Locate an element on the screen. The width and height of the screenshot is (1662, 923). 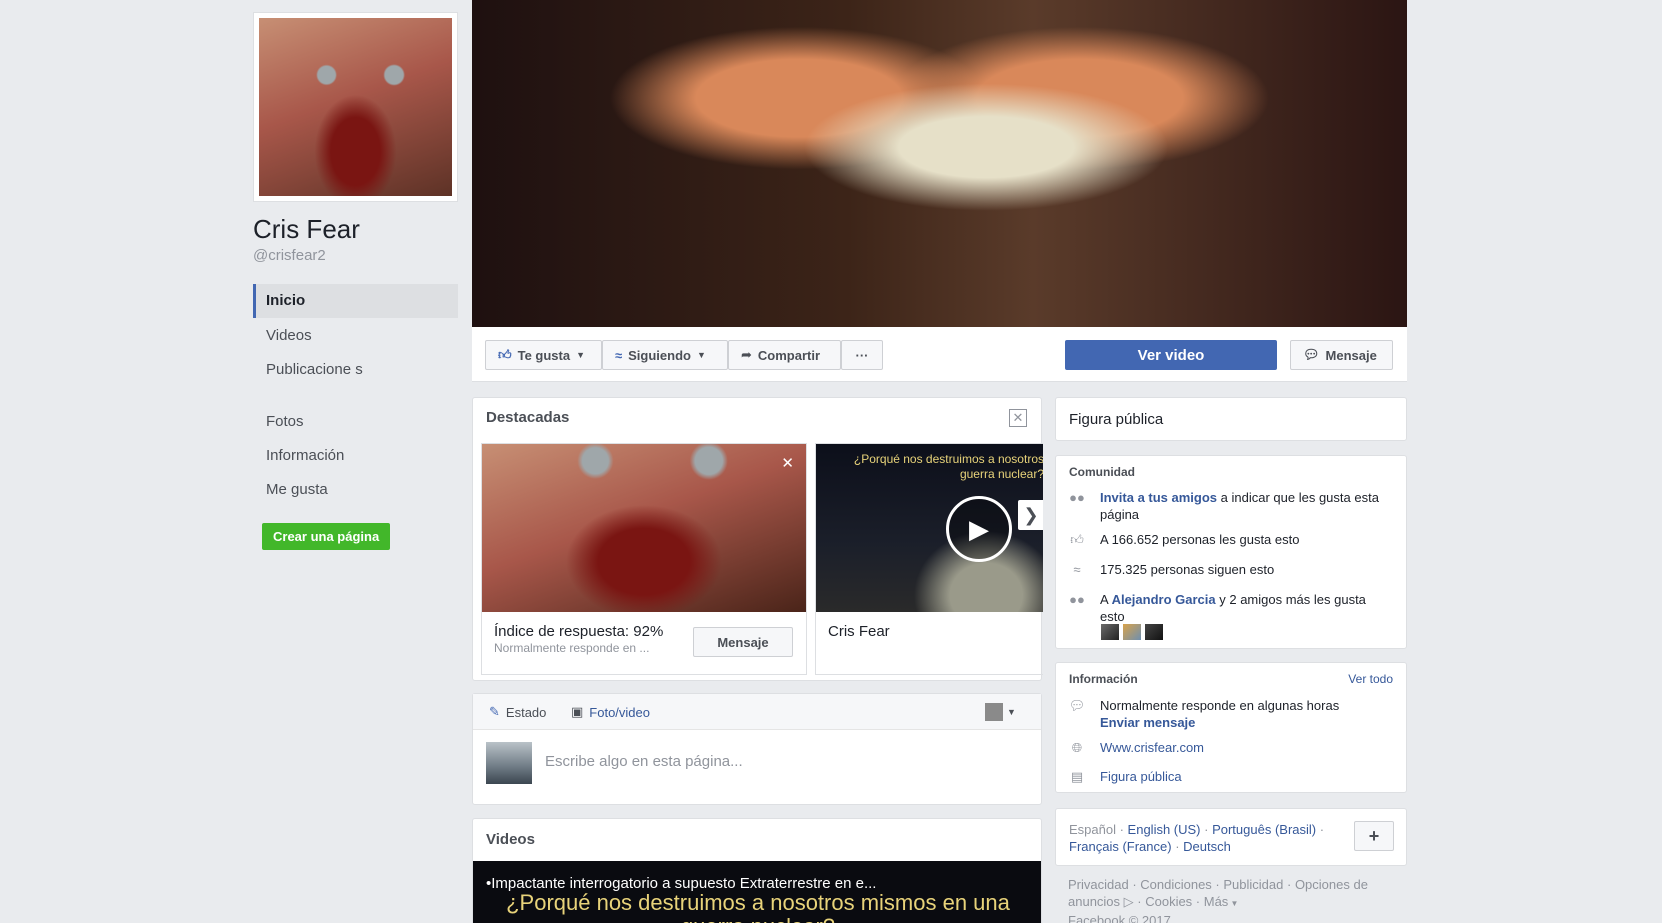
profile-picture is located at coordinates (355, 107).